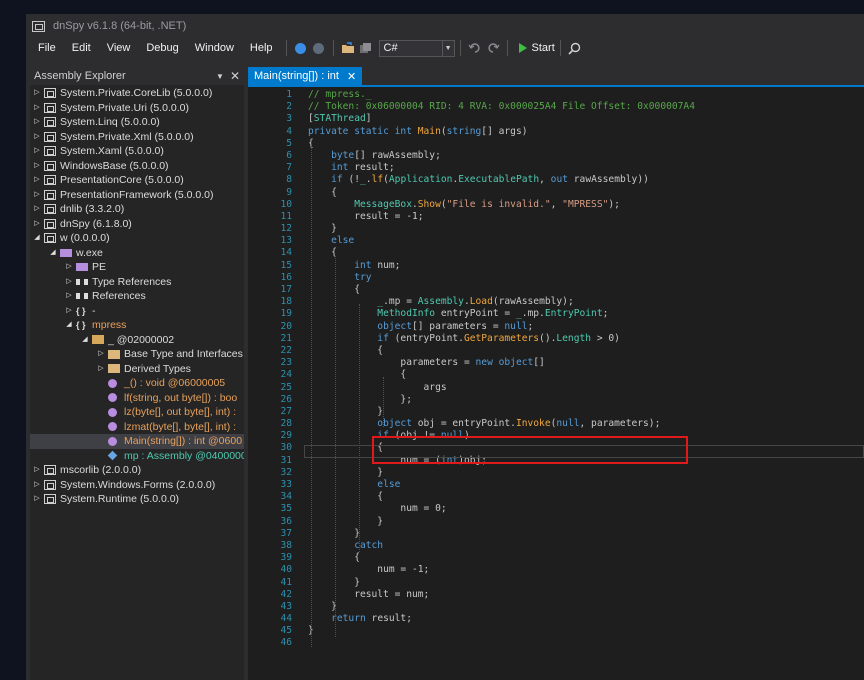 This screenshot has height=680, width=864. What do you see at coordinates (305, 76) in the screenshot?
I see `tab-main-method: Main(string[]) : int ✕` at bounding box center [305, 76].